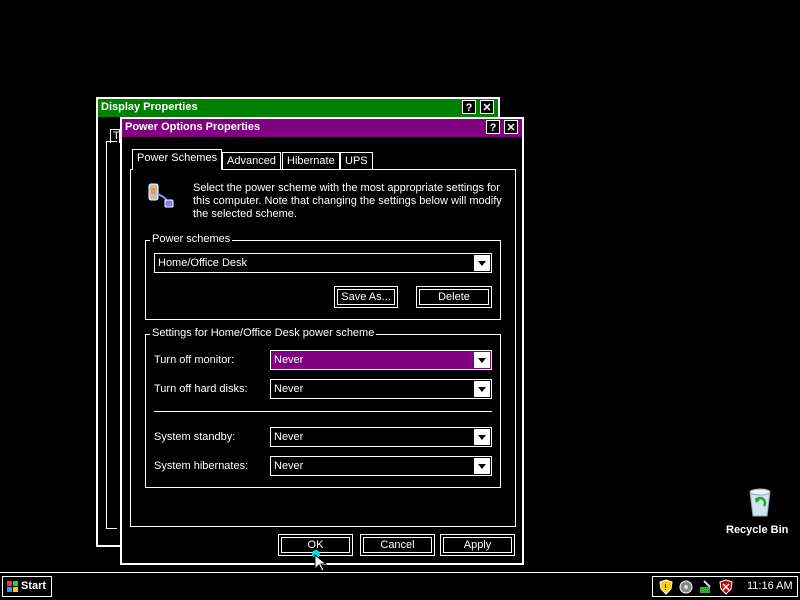  What do you see at coordinates (323, 411) in the screenshot?
I see `settings-divider` at bounding box center [323, 411].